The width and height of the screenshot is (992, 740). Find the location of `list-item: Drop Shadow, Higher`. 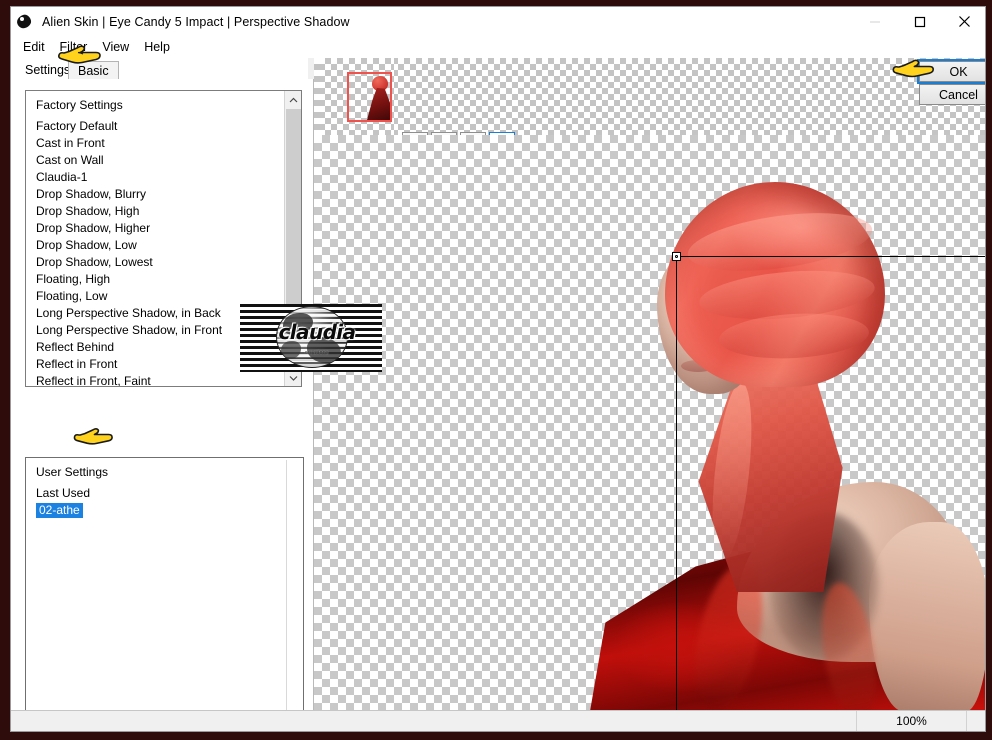

list-item: Drop Shadow, Higher is located at coordinates (155, 228).